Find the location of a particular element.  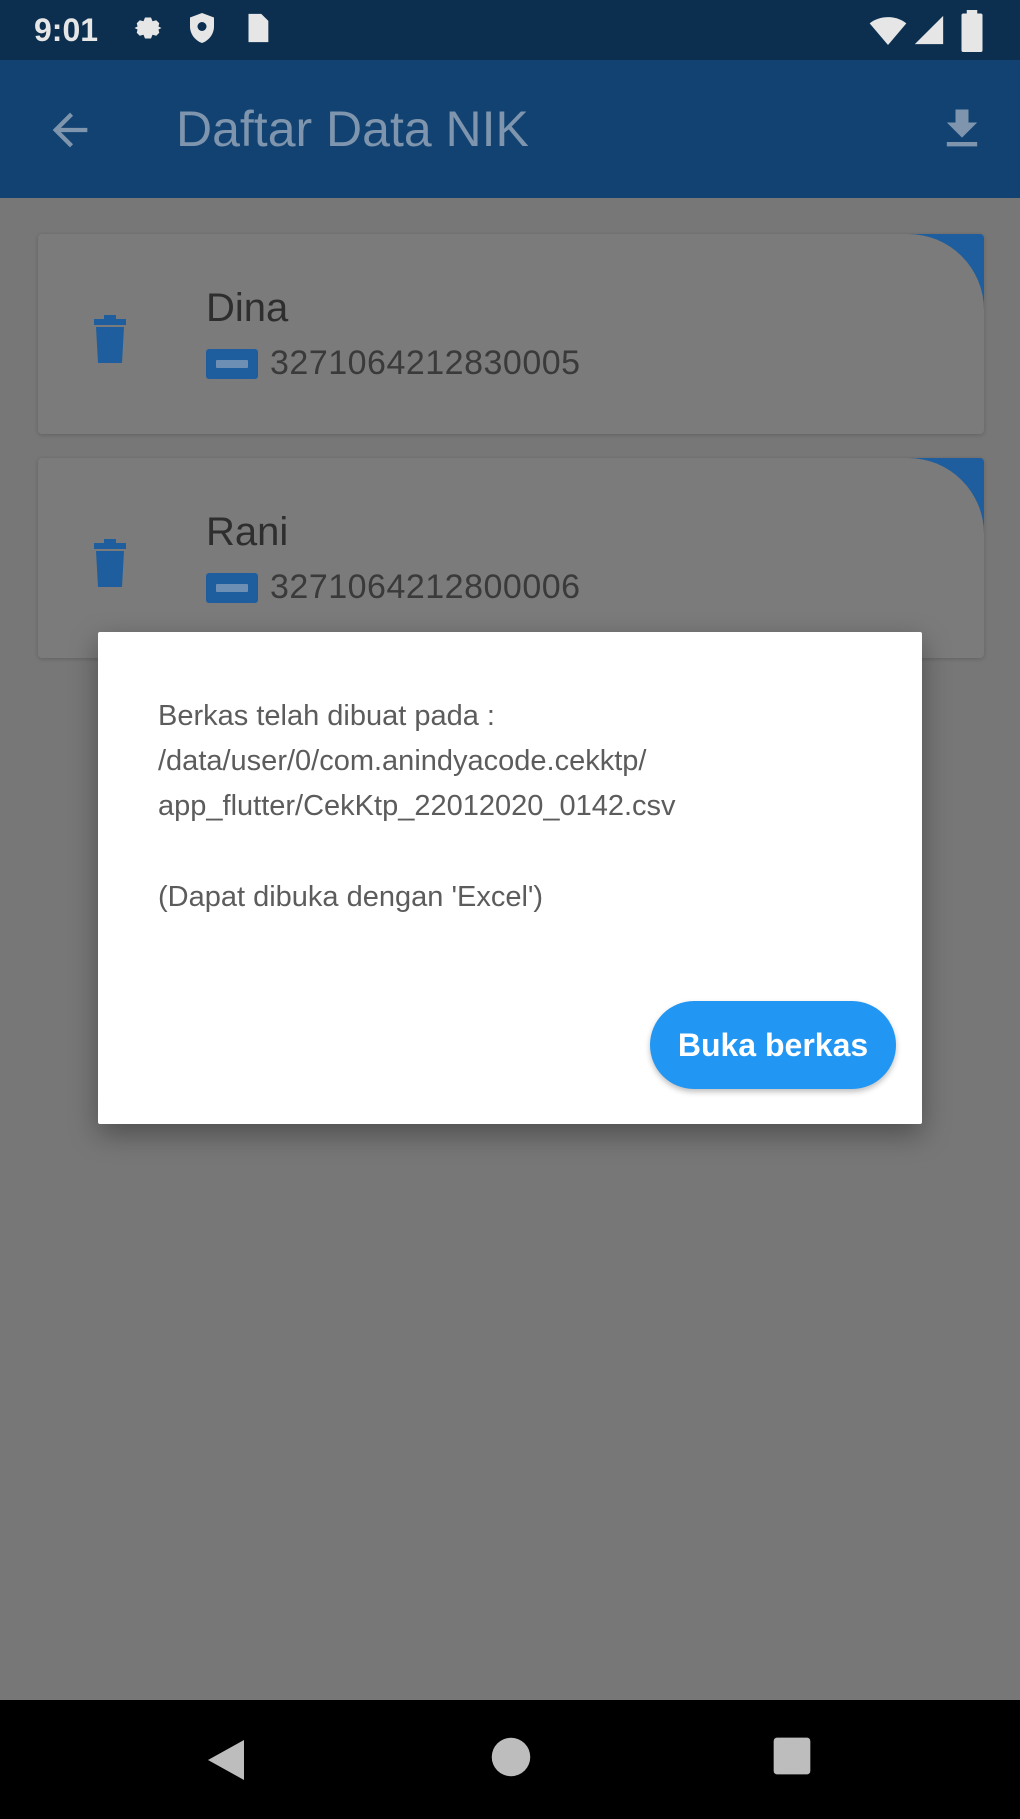

shield-icon is located at coordinates (202, 28).